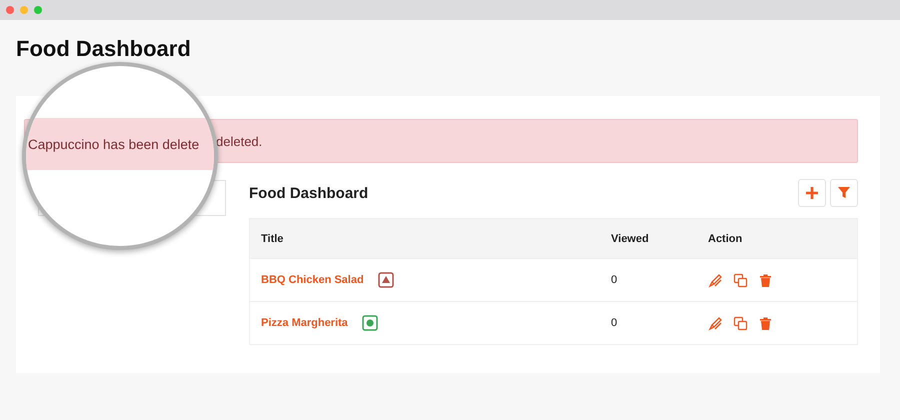 This screenshot has width=900, height=420. Describe the element at coordinates (304, 323) in the screenshot. I see `item-title-link: Pizza Margherita` at that location.